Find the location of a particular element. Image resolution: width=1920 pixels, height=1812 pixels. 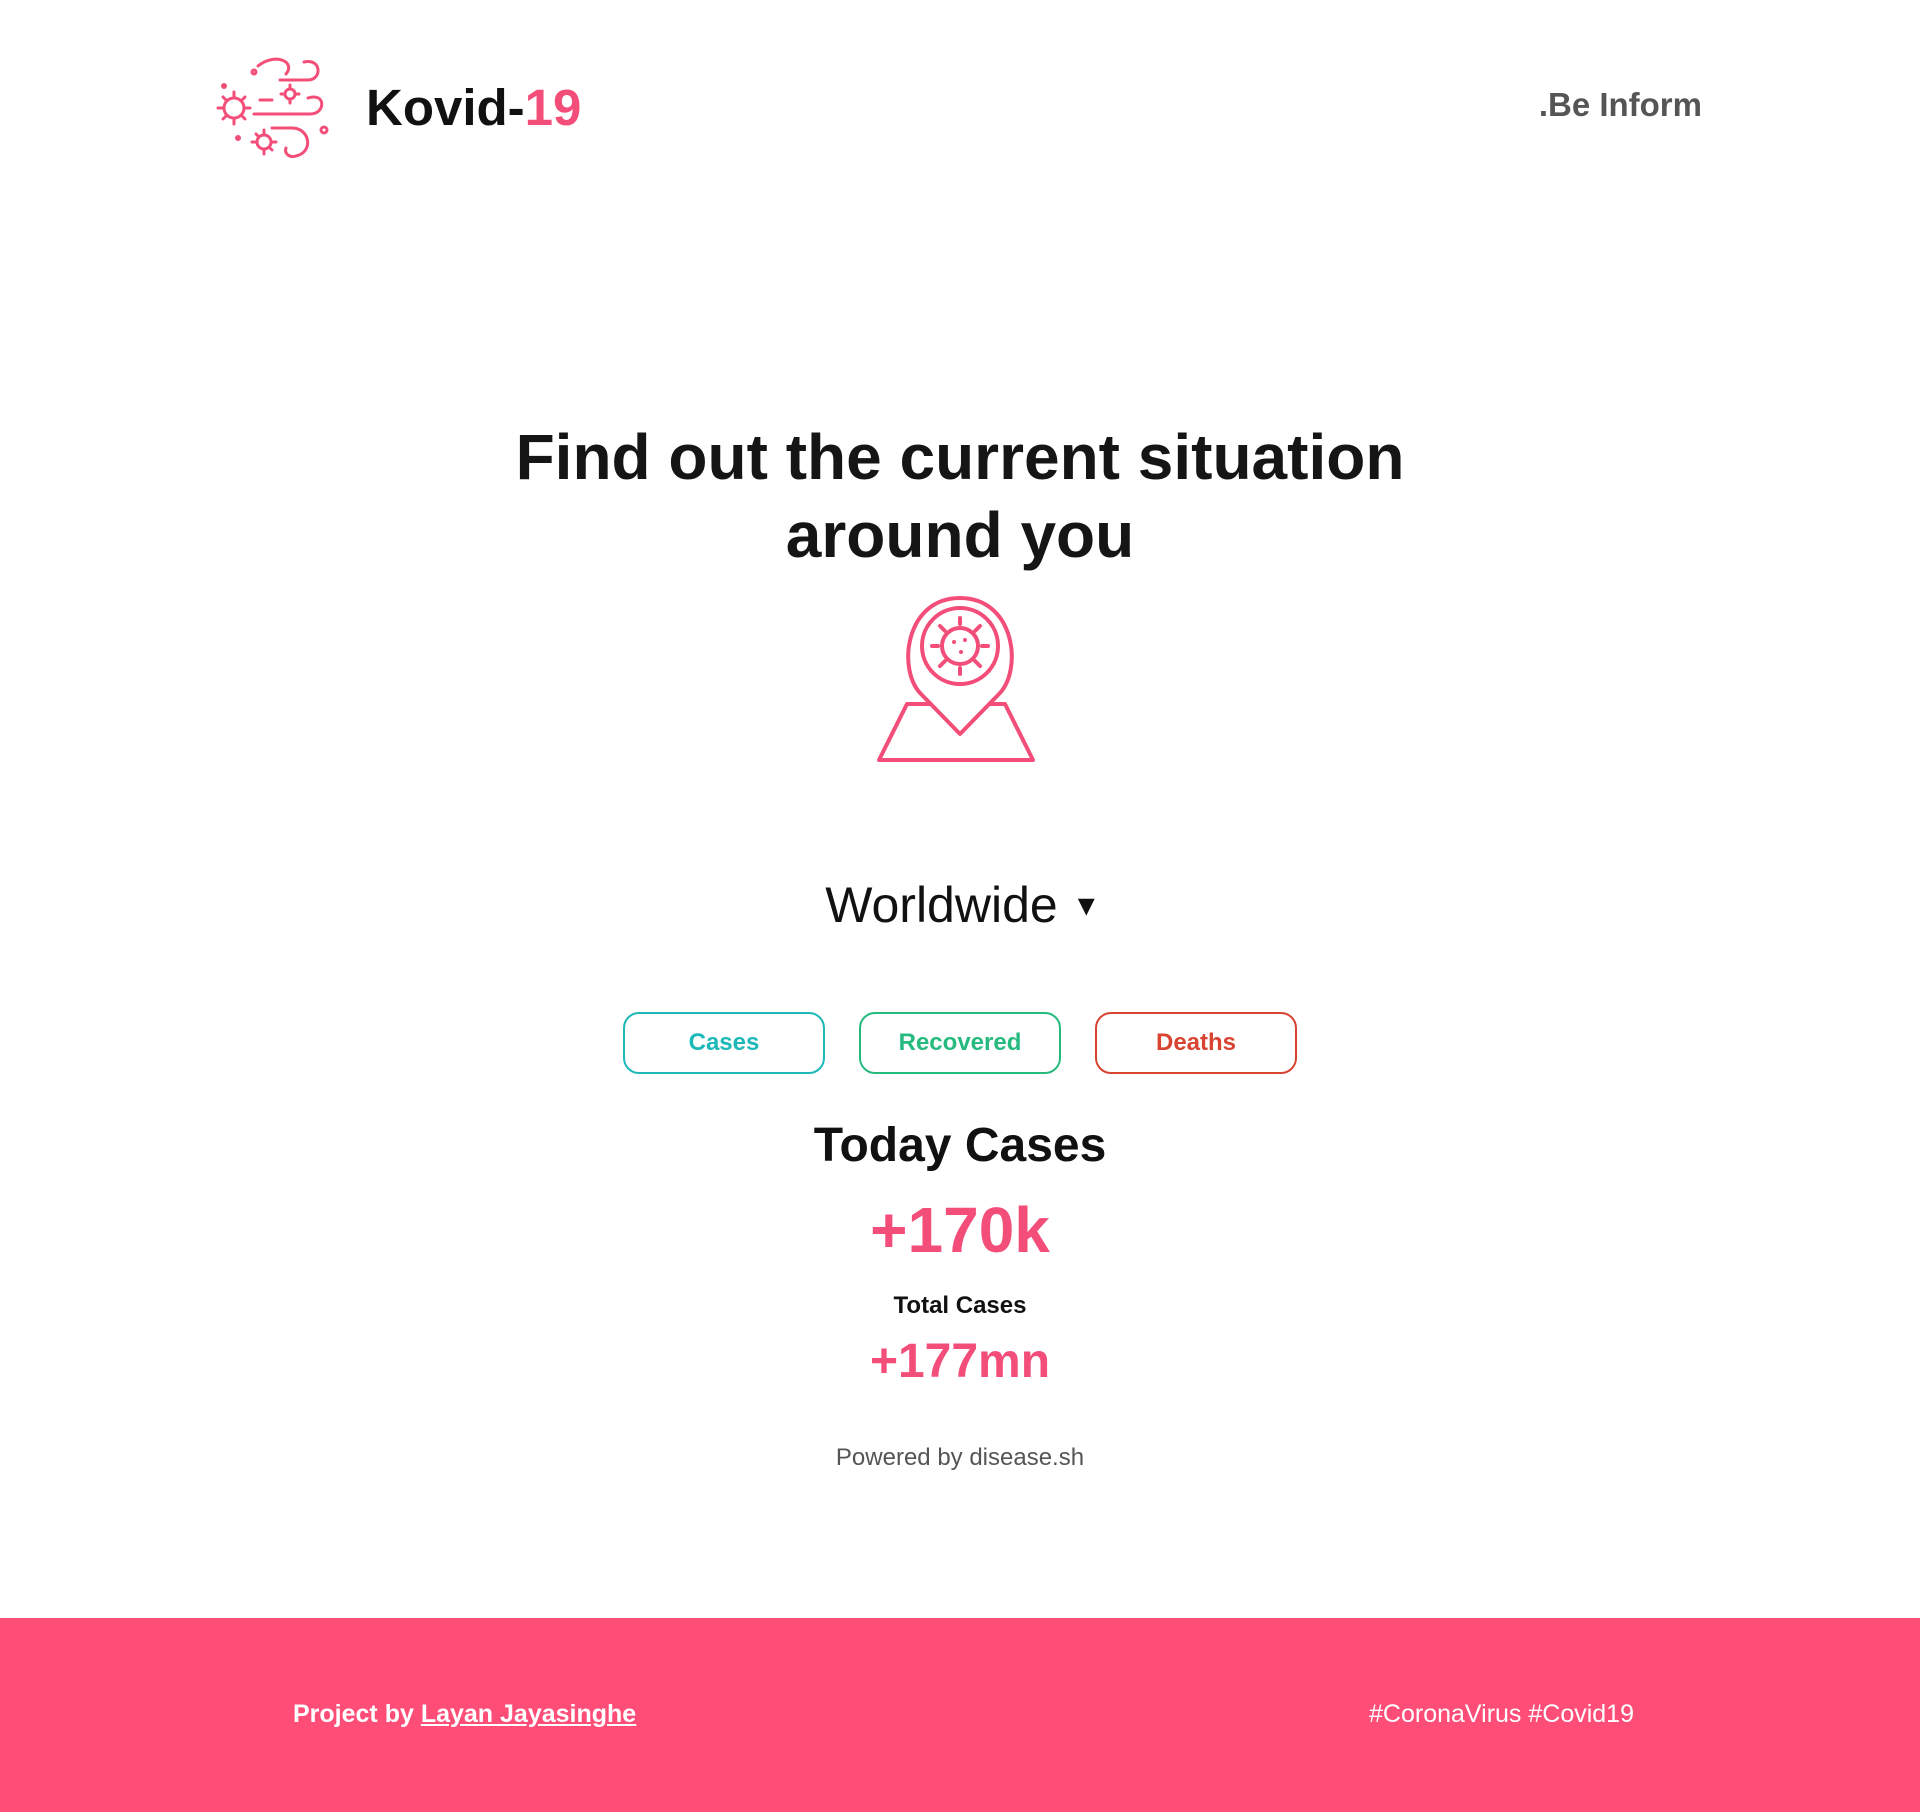

page-title-line-1: Find out the current situation is located at coordinates (960, 456).